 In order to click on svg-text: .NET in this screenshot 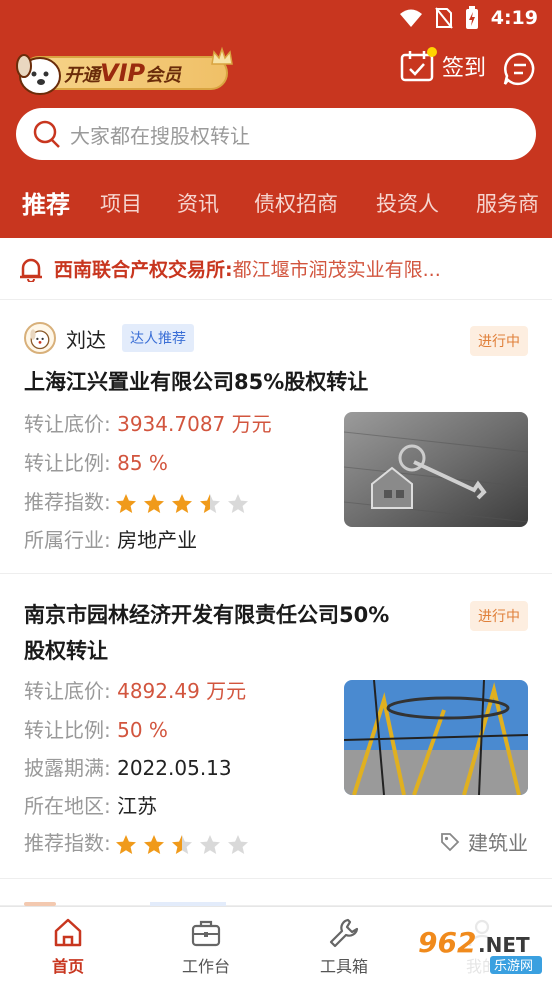, I will do `click(504, 945)`.